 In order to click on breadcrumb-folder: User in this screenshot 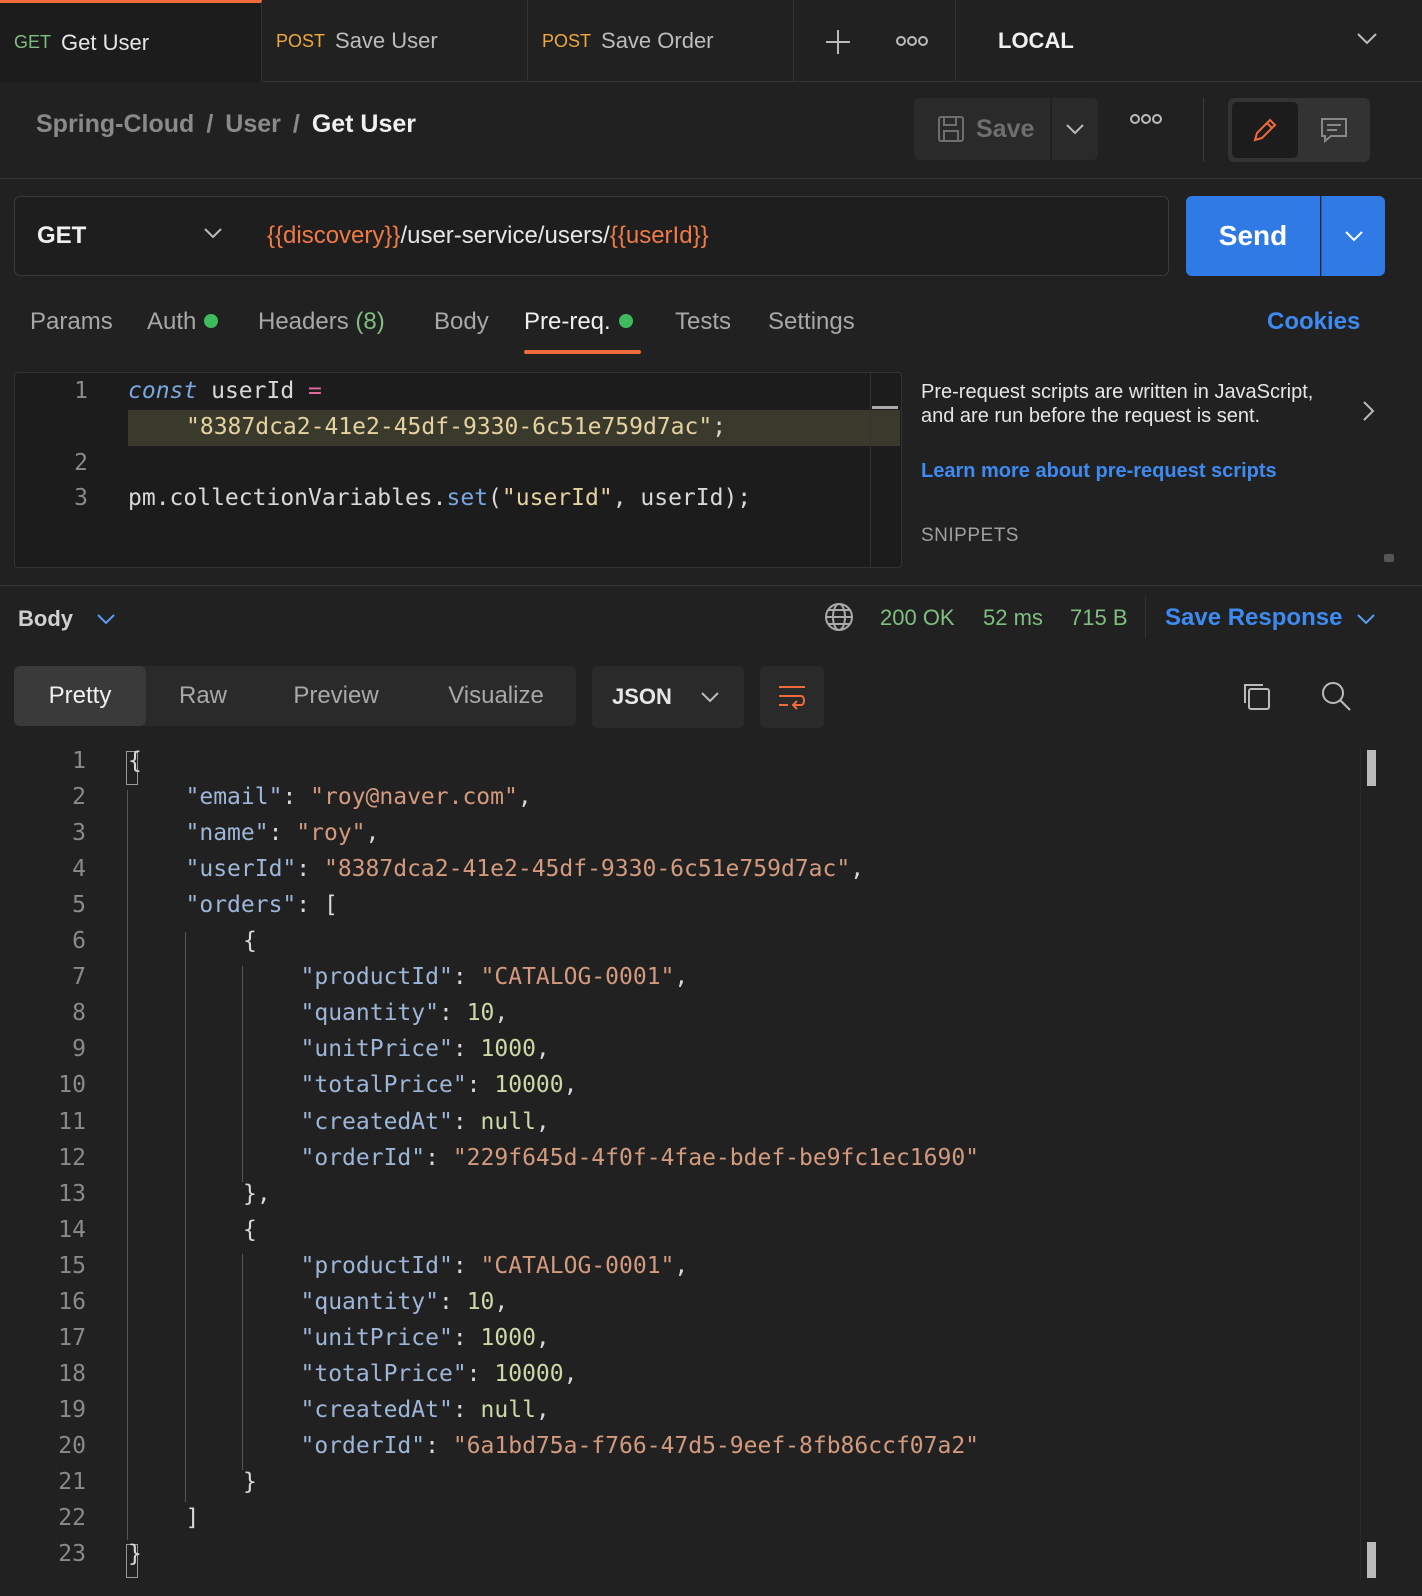, I will do `click(253, 124)`.